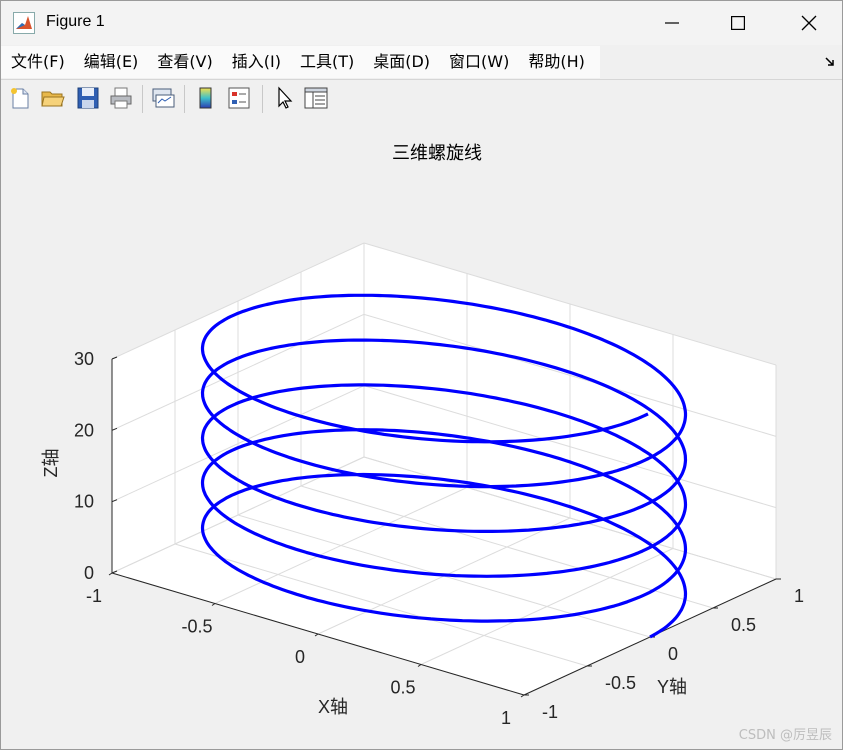 The width and height of the screenshot is (843, 750). I want to click on z-tick-label: 20, so click(84, 430).